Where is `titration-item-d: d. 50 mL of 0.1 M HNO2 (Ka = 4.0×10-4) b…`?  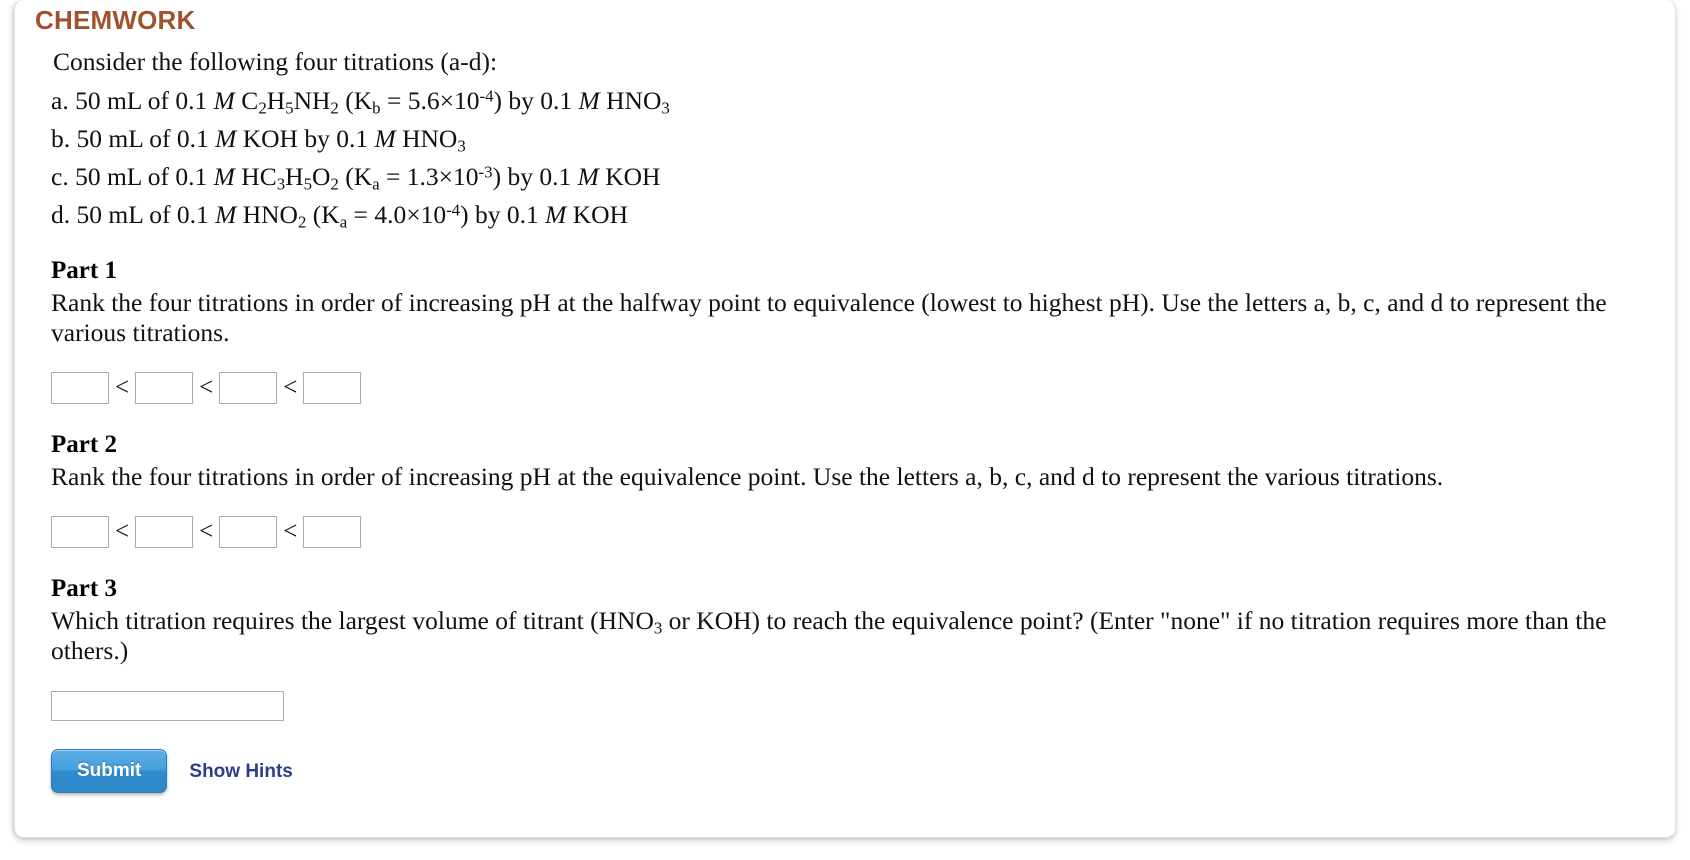 titration-item-d: d. 50 mL of 0.1 M HNO2 (Ka = 4.0×10-4) b… is located at coordinates (855, 216).